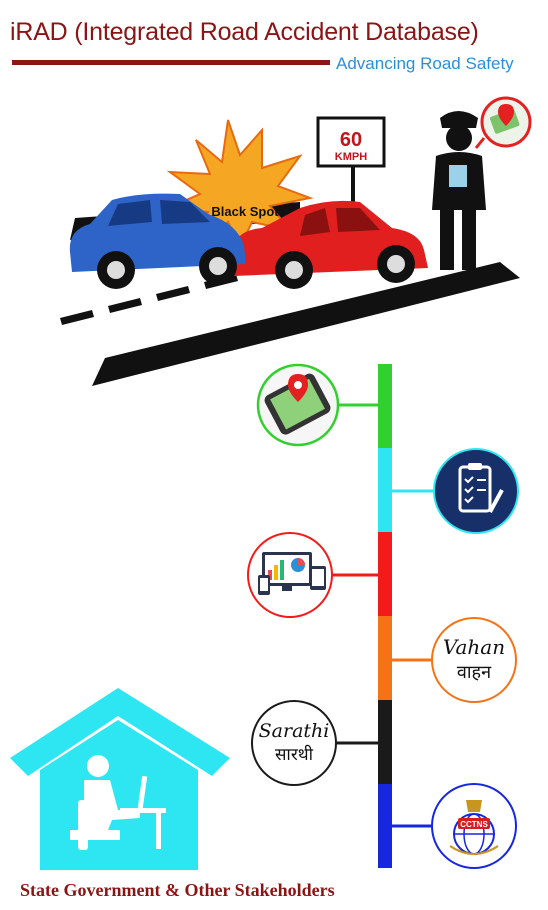 Image resolution: width=548 pixels, height=910 pixels. I want to click on vahan-logo-hindi: वाहन, so click(474, 672).